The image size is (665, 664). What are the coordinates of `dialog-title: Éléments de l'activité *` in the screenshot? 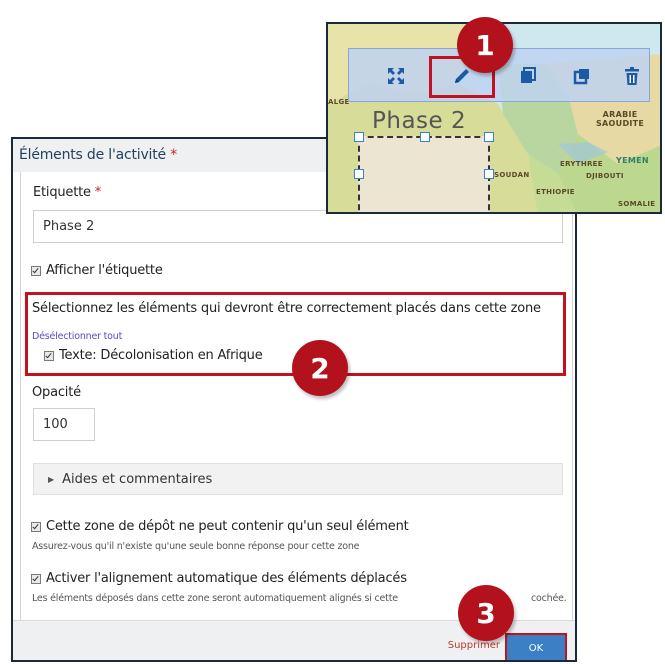 It's located at (98, 155).